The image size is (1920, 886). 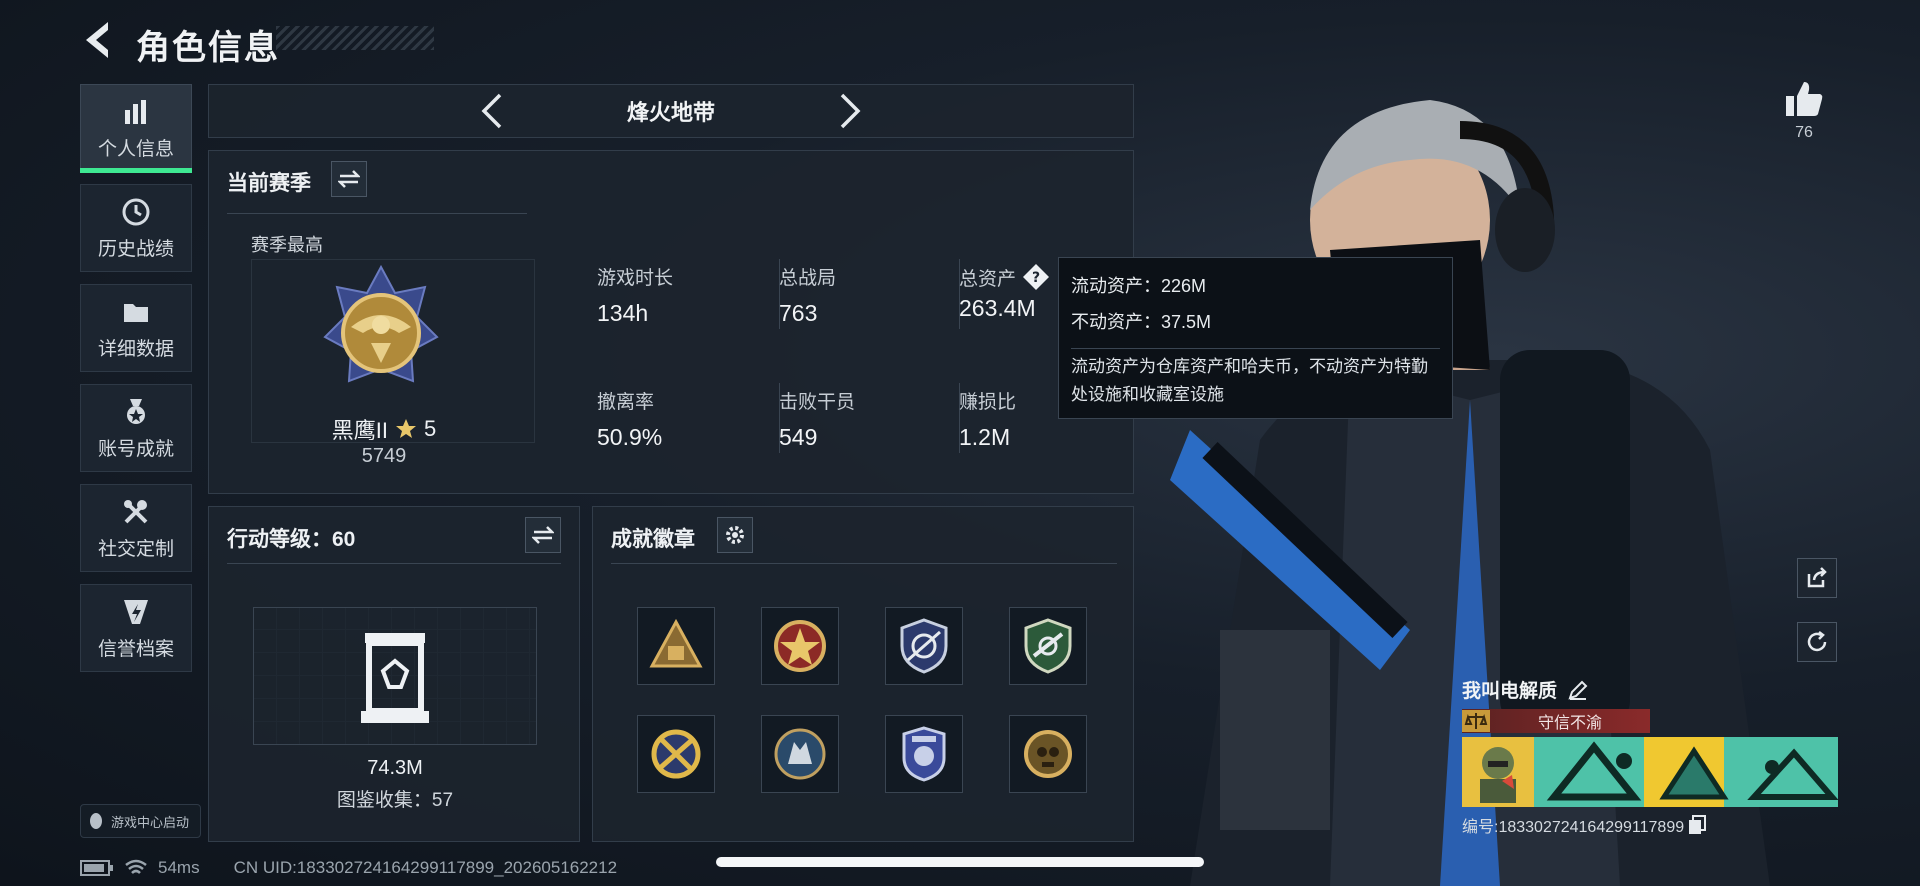 What do you see at coordinates (381, 323) in the screenshot?
I see `rank-emblem-icon` at bounding box center [381, 323].